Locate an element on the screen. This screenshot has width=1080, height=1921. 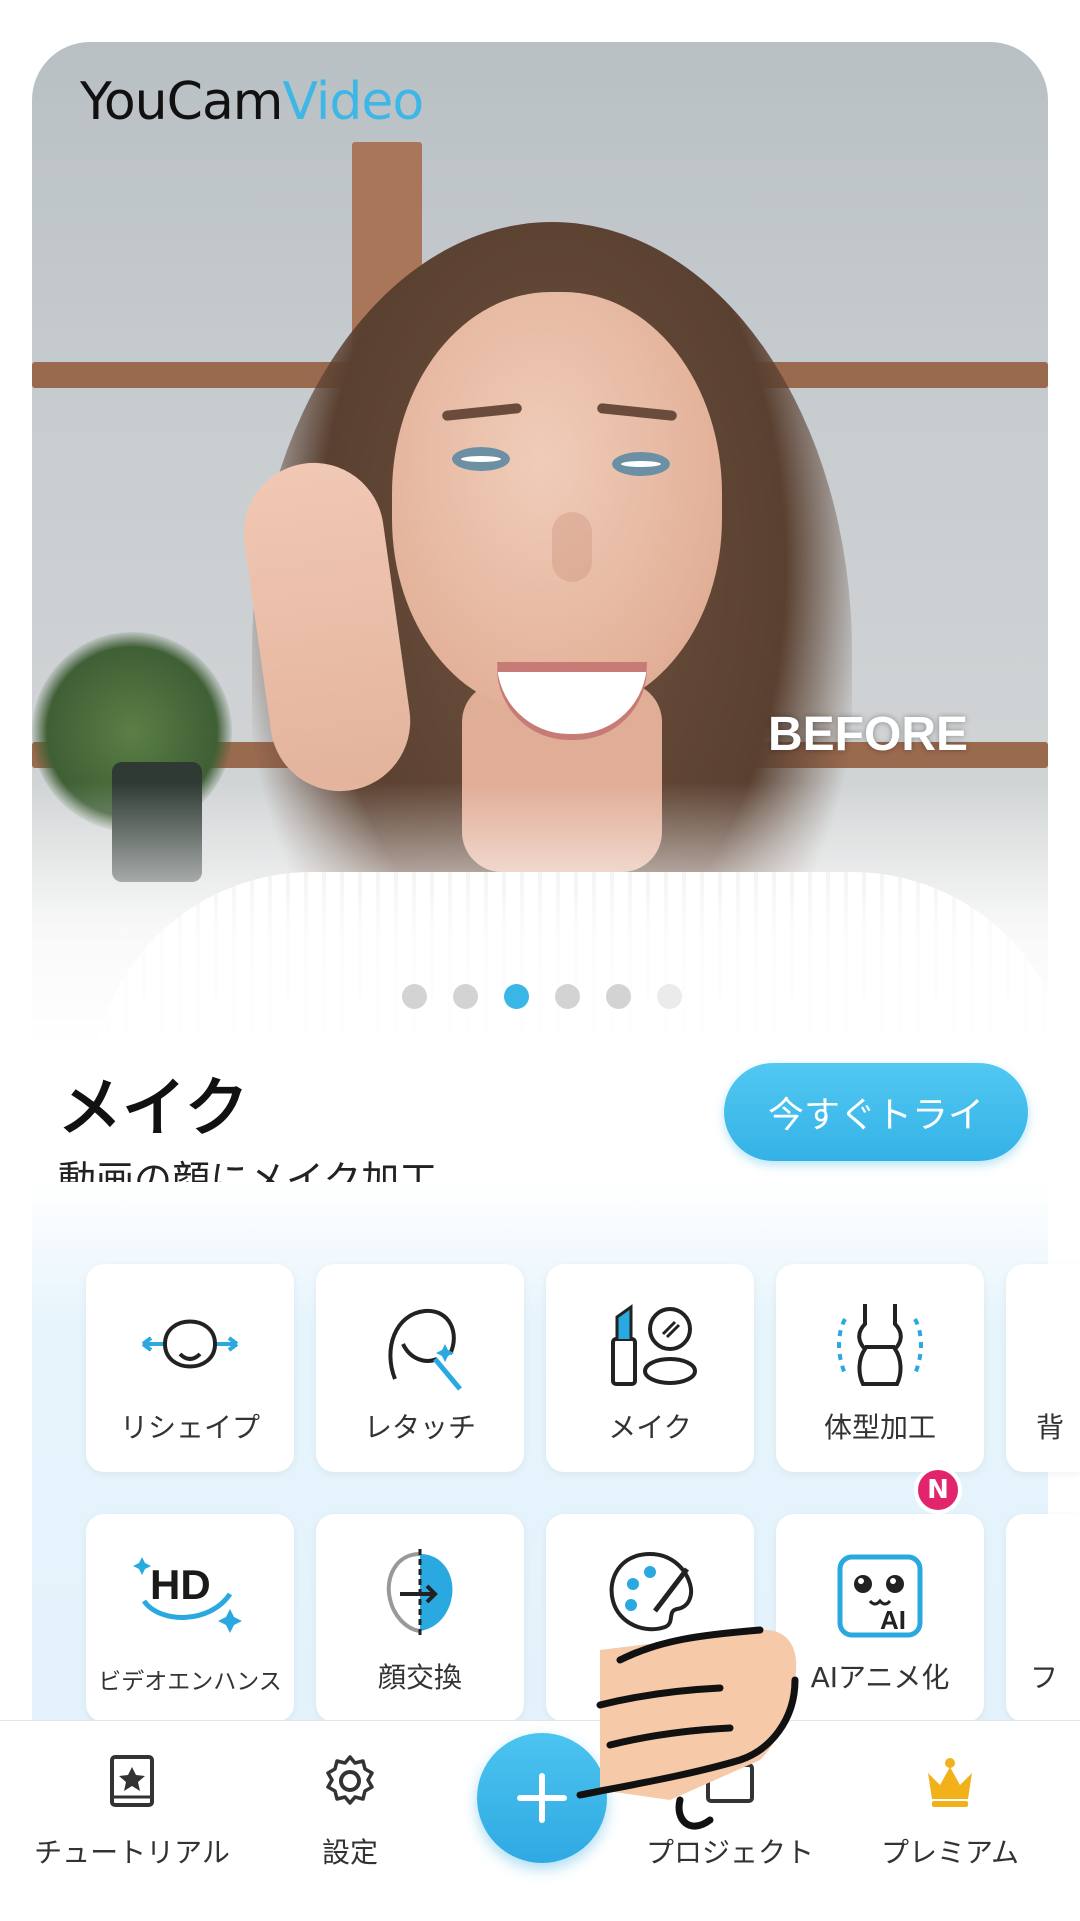
hd-enhance-icon: HD is located at coordinates (190, 1594).